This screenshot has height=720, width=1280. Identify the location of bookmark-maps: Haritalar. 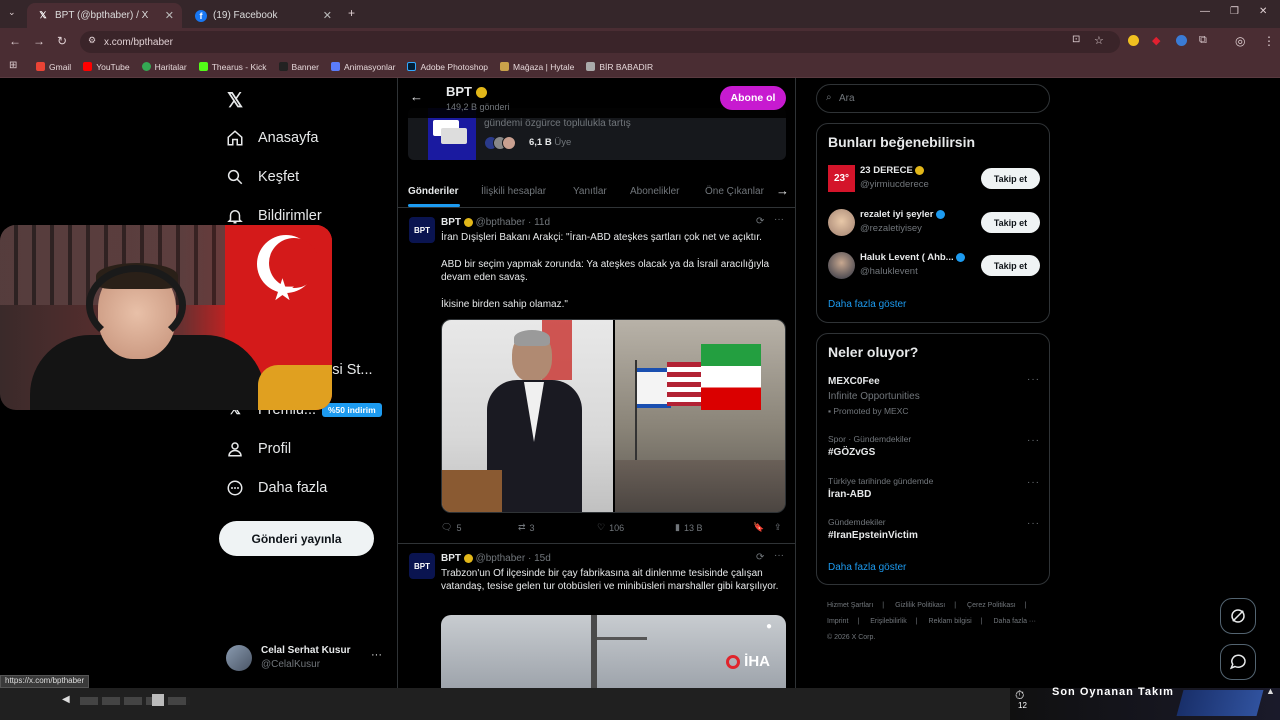
(164, 67).